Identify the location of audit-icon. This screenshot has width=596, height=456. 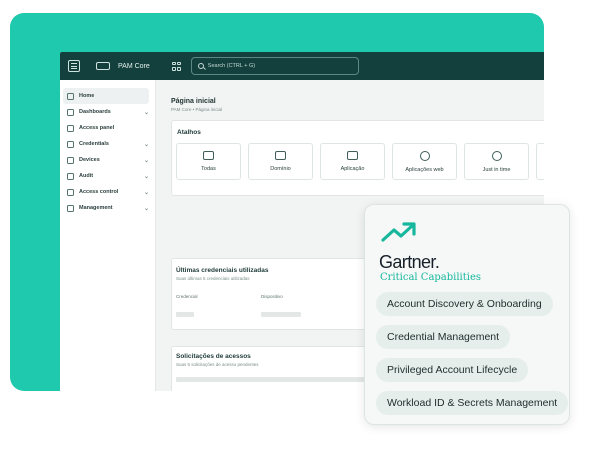
(70, 176).